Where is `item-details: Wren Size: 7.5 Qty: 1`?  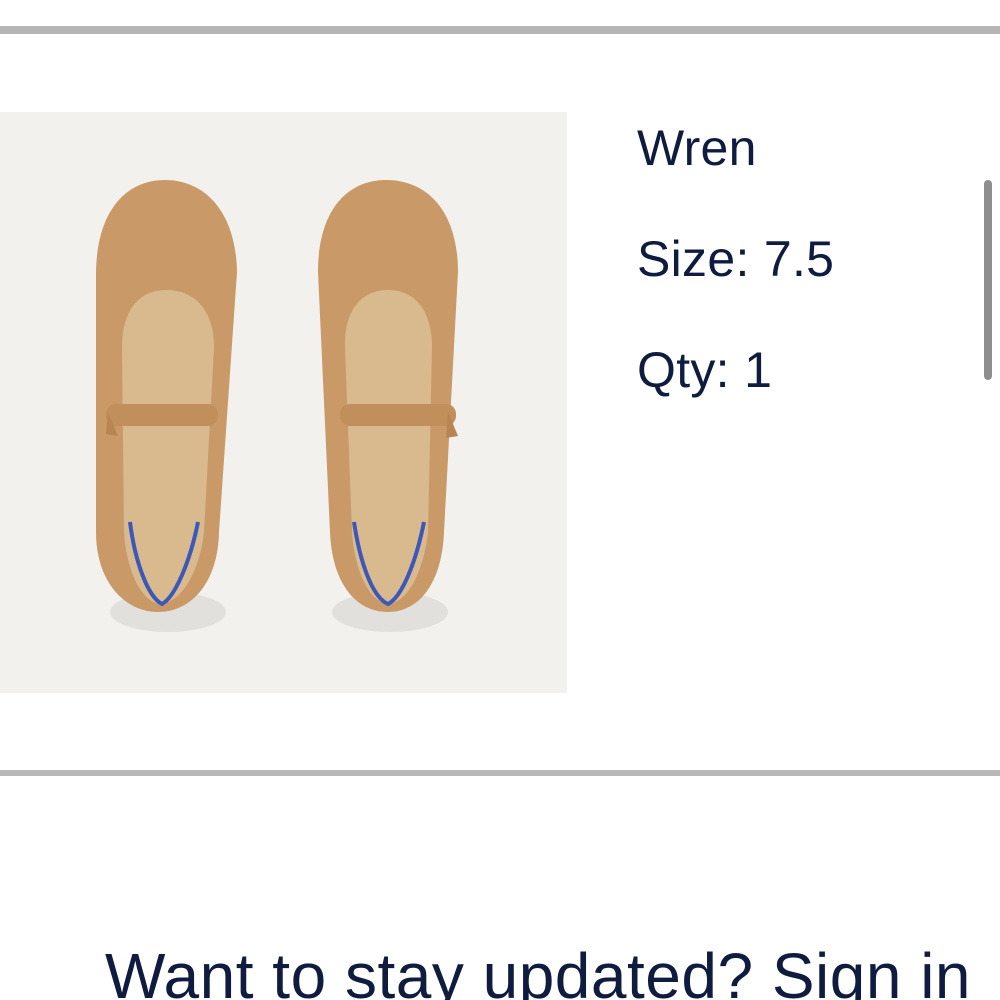 item-details: Wren Size: 7.5 Qty: 1 is located at coordinates (735, 284).